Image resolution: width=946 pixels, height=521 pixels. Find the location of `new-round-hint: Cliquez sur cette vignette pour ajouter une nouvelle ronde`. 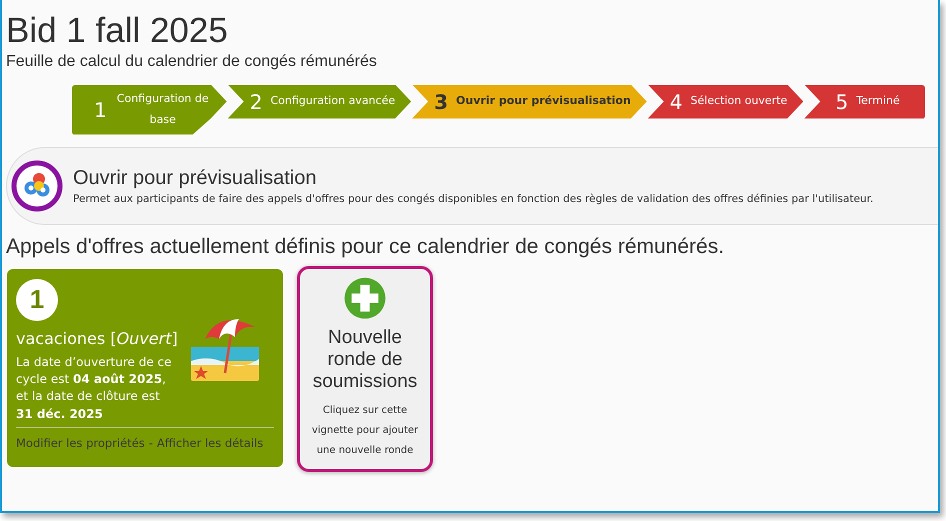

new-round-hint: Cliquez sur cette vignette pour ajouter une nouvelle ronde is located at coordinates (365, 431).